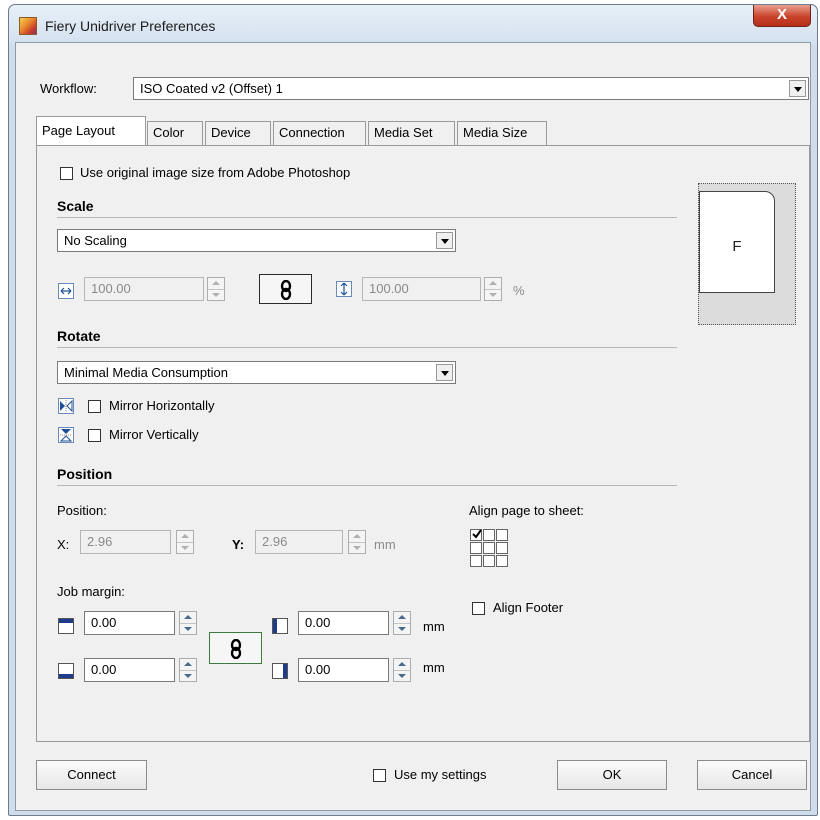 Image resolution: width=820 pixels, height=820 pixels. I want to click on align-cell-middle-left, so click(476, 548).